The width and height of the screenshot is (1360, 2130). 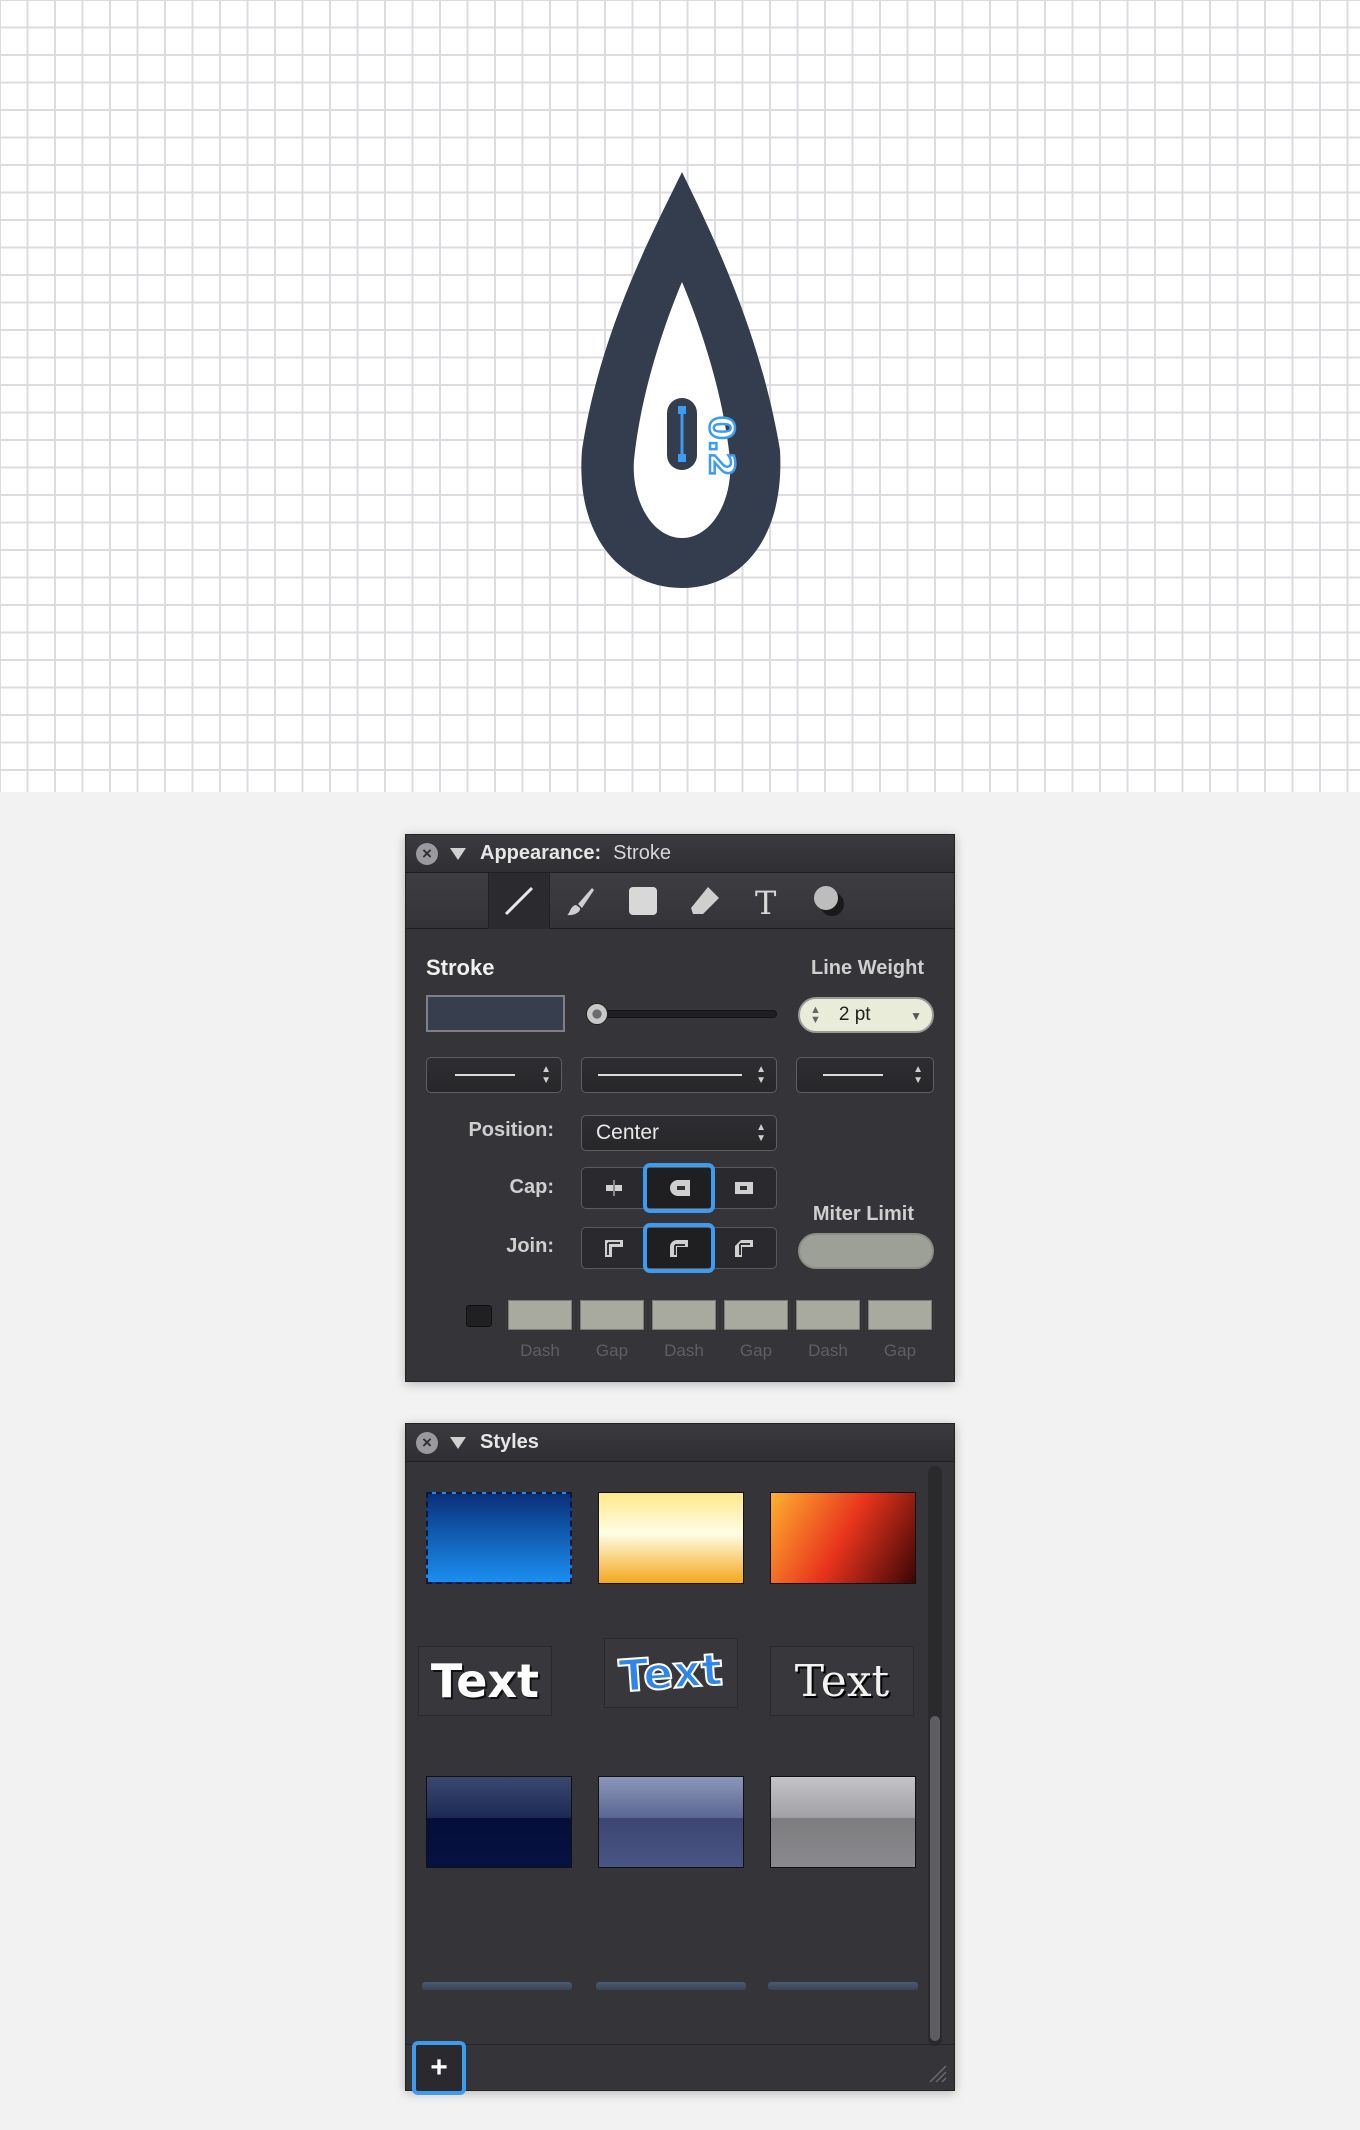 I want to click on styles-grid: Text Text Text, so click(x=680, y=1777).